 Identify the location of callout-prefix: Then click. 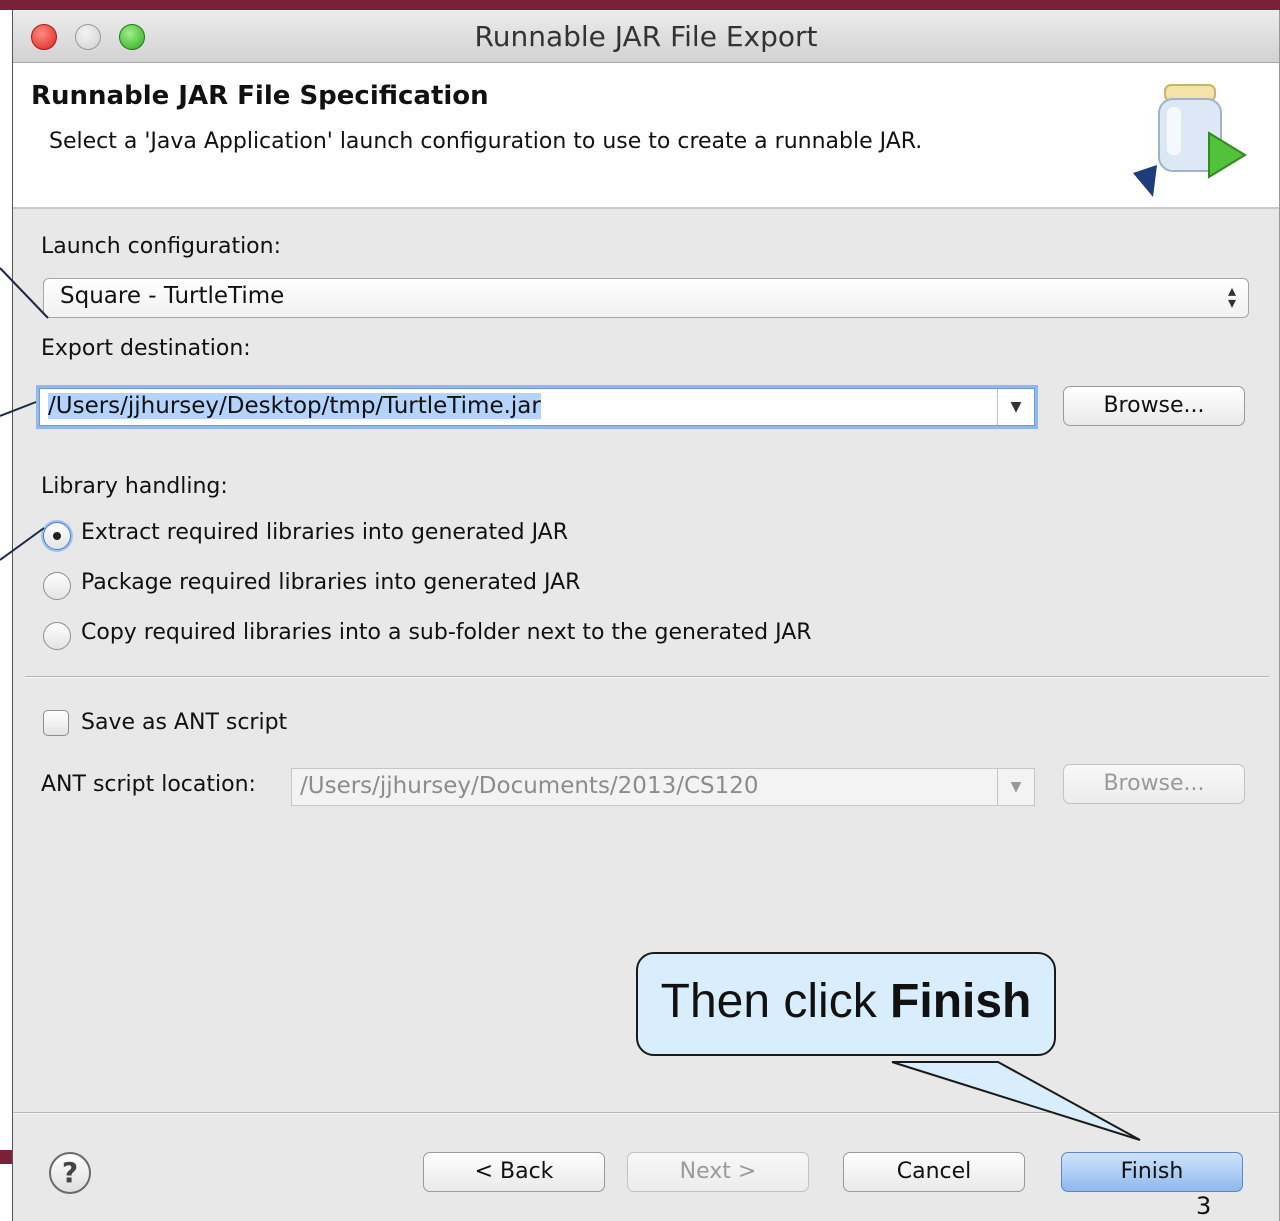
(775, 1001).